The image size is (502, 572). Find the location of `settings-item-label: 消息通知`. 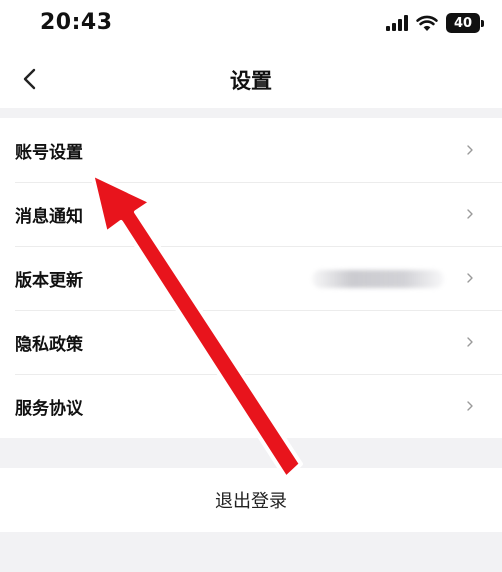

settings-item-label: 消息通知 is located at coordinates (49, 216).